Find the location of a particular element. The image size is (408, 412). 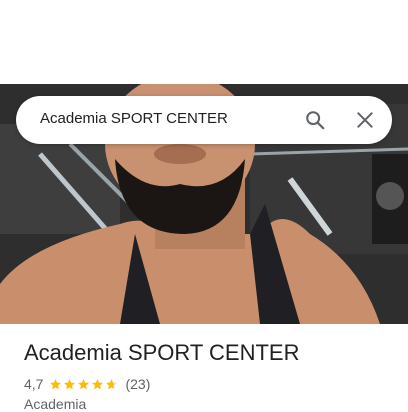

place-title: Academia SPORT CENTER is located at coordinates (162, 352).